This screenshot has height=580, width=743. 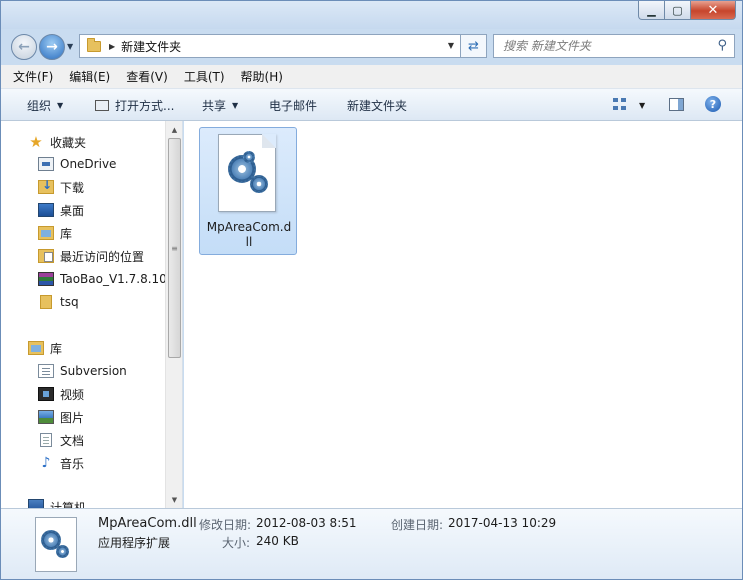 What do you see at coordinates (46, 210) in the screenshot?
I see `desktop-icon` at bounding box center [46, 210].